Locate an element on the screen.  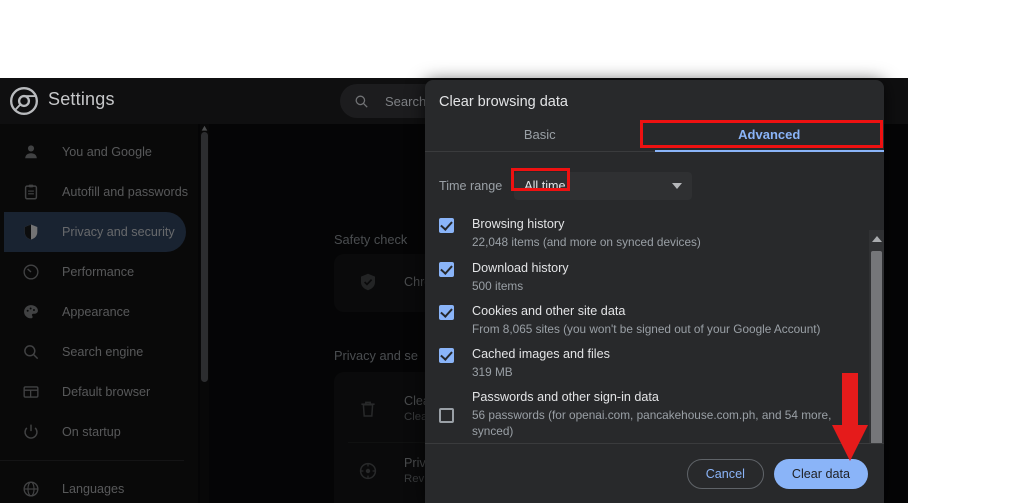
tab-advanced: Advanced is located at coordinates (769, 135).